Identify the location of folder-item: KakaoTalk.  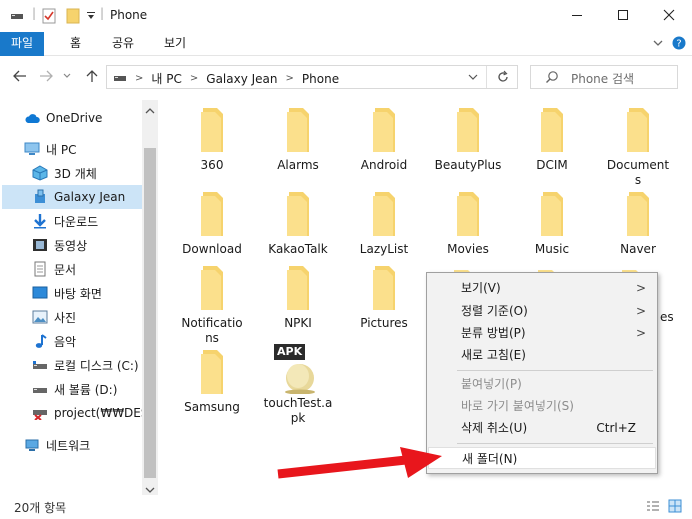
(298, 224).